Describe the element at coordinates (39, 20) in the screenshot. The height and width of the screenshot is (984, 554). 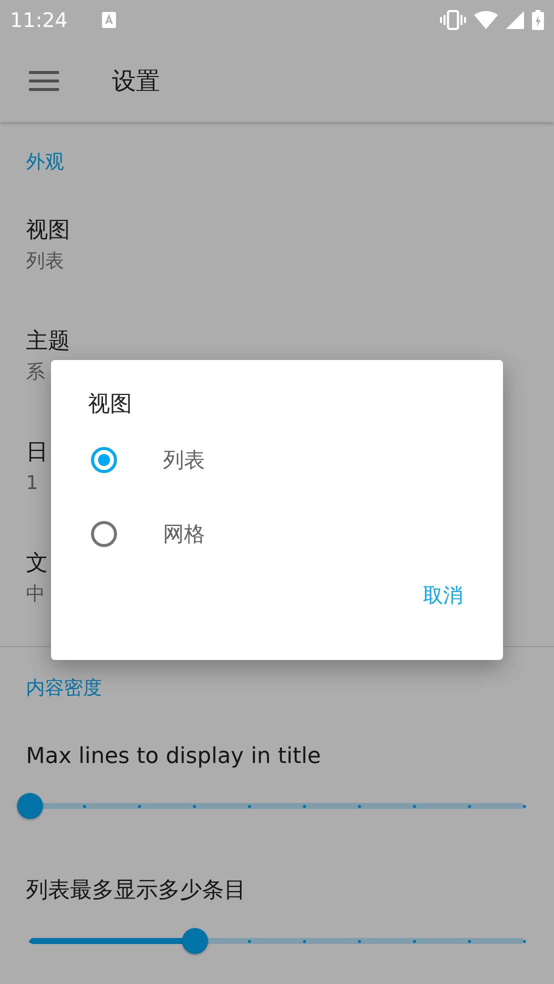
I see `status-time: 11:24` at that location.